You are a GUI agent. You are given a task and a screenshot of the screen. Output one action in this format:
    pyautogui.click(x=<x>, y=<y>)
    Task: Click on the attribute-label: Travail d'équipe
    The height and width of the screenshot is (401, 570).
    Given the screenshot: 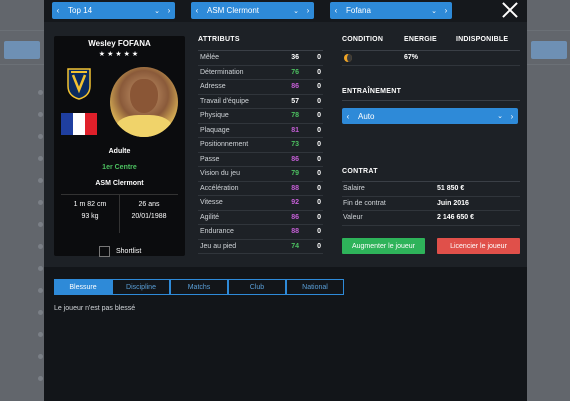 What is the action you would take?
    pyautogui.click(x=224, y=101)
    